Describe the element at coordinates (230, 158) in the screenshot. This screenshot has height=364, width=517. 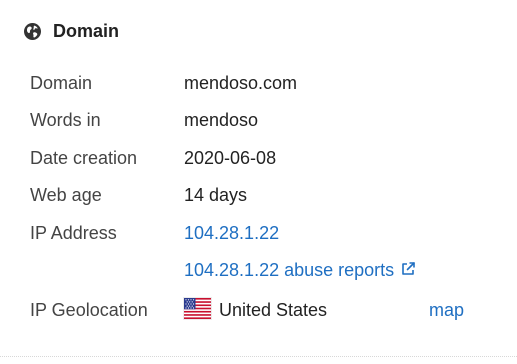
I see `date-creation-value: 2020-06-08` at that location.